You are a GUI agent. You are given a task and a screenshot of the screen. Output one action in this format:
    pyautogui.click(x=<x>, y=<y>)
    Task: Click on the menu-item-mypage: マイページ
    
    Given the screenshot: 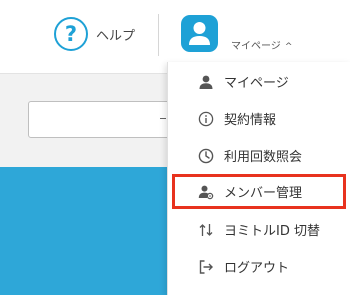 What is the action you would take?
    pyautogui.click(x=259, y=81)
    